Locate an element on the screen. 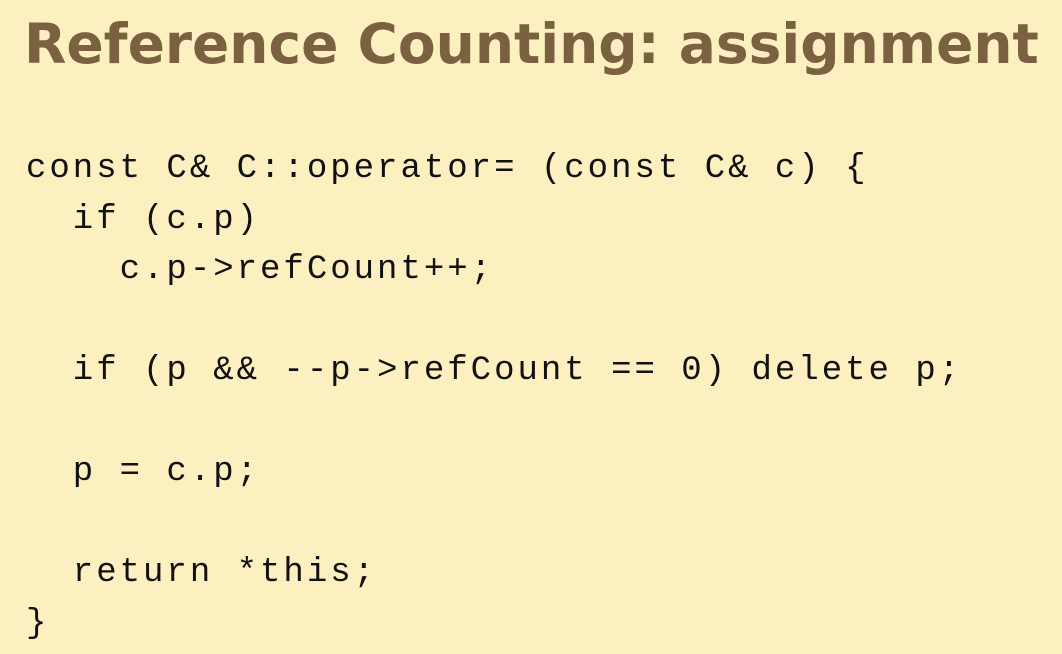 This screenshot has height=654, width=1062. code-line: p = c.p; is located at coordinates (143, 472).